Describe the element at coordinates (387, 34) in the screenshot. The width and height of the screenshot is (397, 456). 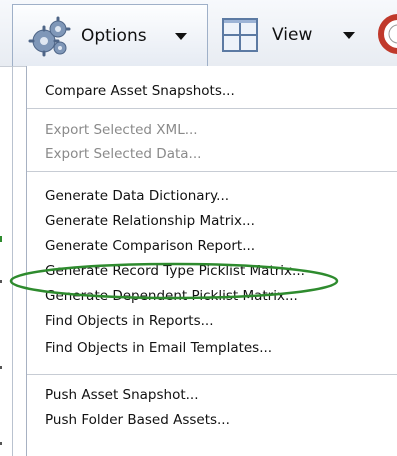
I see `life-ring-icon` at that location.